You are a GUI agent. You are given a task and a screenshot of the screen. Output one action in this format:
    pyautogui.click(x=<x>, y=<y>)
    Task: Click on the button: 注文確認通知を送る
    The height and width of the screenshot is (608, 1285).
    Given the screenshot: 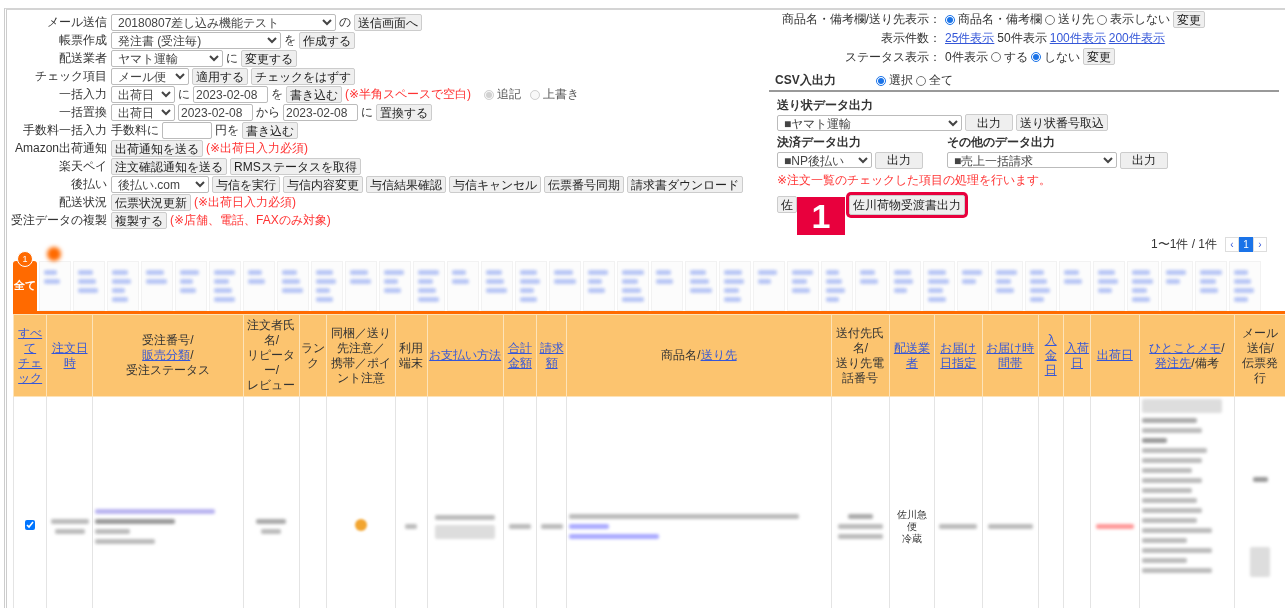 What is the action you would take?
    pyautogui.click(x=169, y=166)
    